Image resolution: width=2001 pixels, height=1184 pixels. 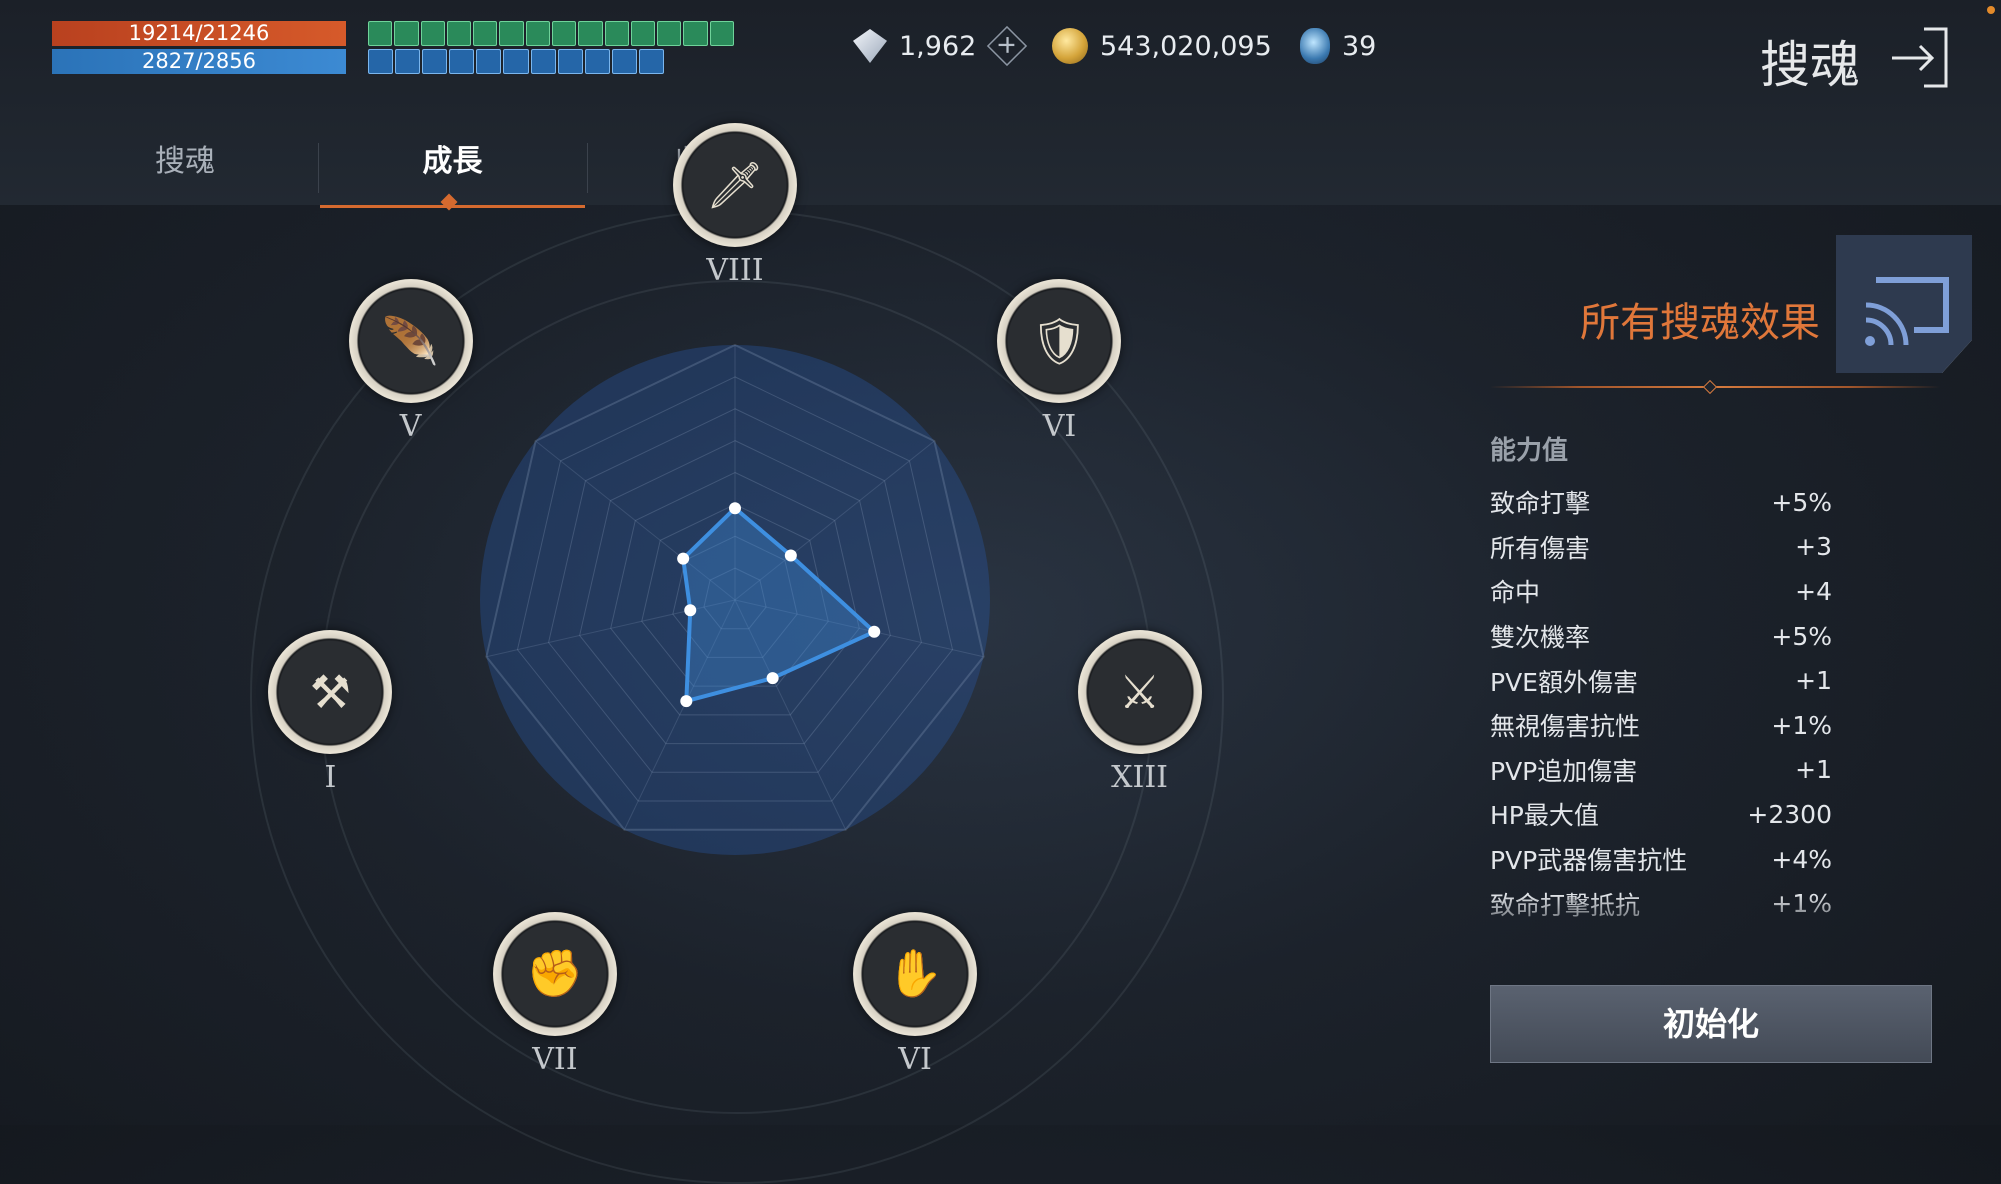 I want to click on node-numeral: VIII, so click(x=735, y=270).